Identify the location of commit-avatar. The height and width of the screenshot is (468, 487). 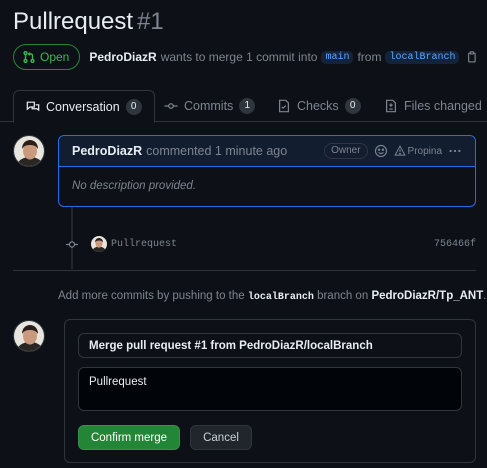
(99, 244).